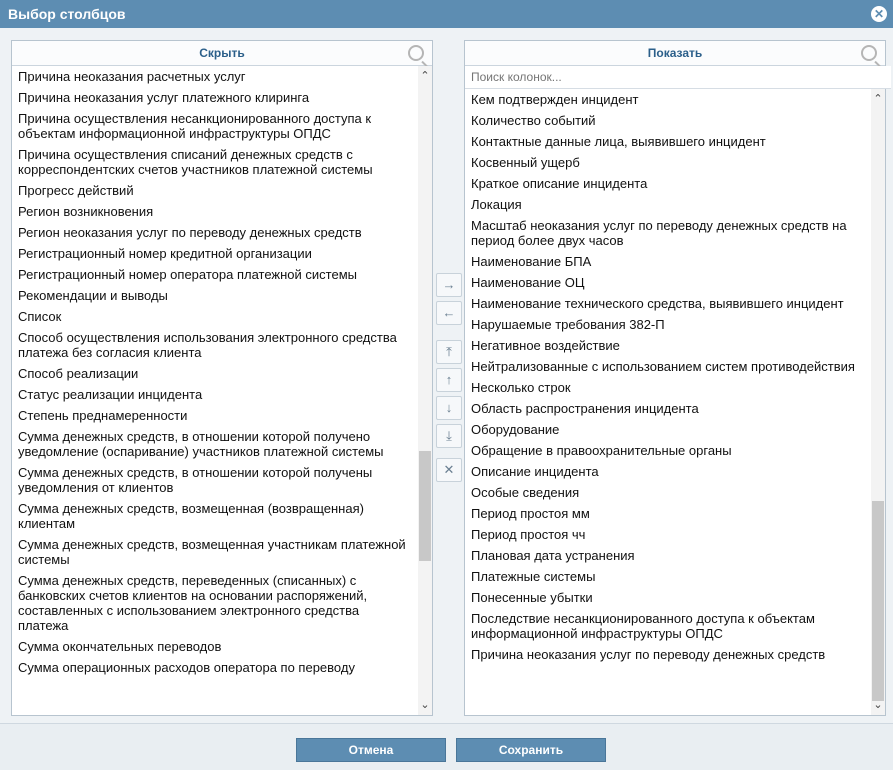  Describe the element at coordinates (67, 14) in the screenshot. I see `dialog-title: Выбор столбцов` at that location.